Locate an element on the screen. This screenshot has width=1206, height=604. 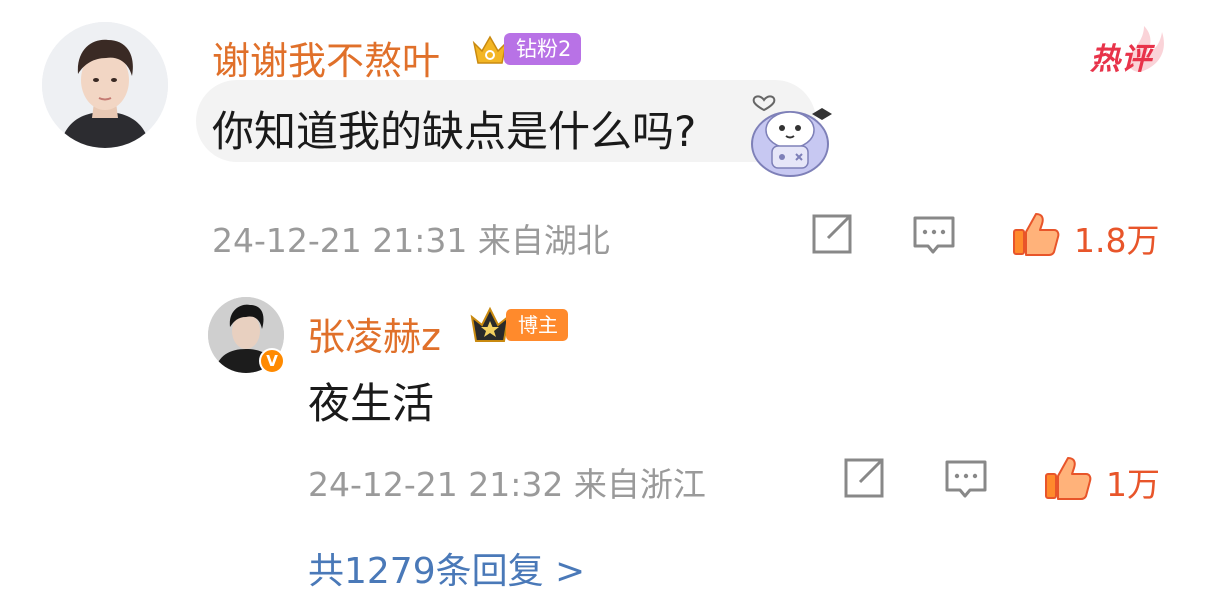
commenter-username: 谢谢我不熬叶 is located at coordinates (326, 57).